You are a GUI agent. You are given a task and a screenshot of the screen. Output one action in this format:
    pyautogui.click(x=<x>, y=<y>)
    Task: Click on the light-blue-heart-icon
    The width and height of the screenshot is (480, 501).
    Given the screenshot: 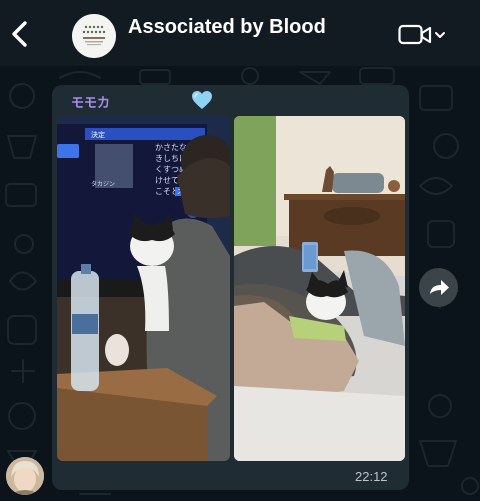 What is the action you would take?
    pyautogui.click(x=202, y=100)
    